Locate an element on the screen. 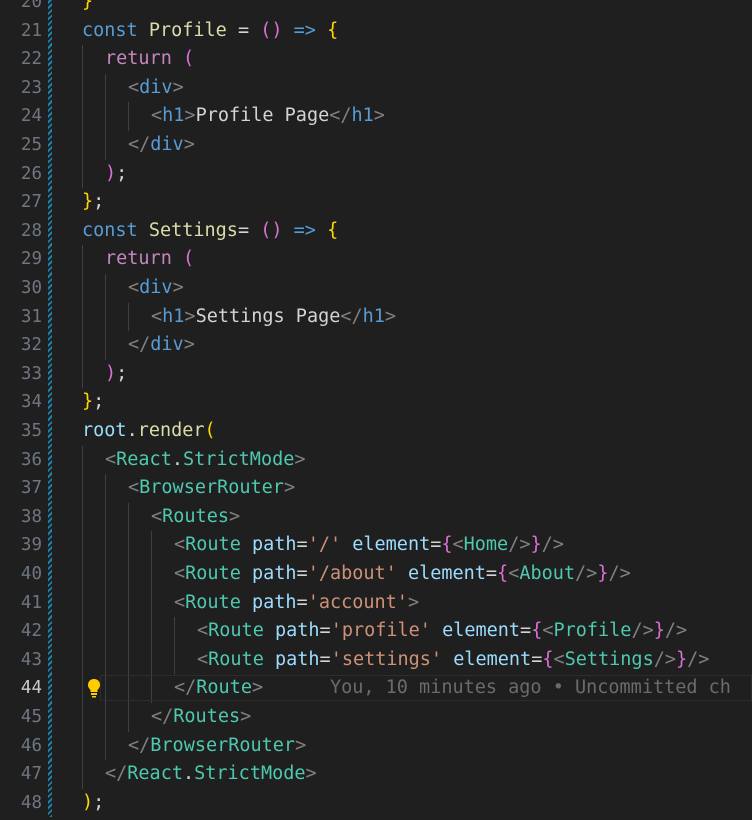 This screenshot has height=820, width=752. code-token: Settings is located at coordinates (609, 659).